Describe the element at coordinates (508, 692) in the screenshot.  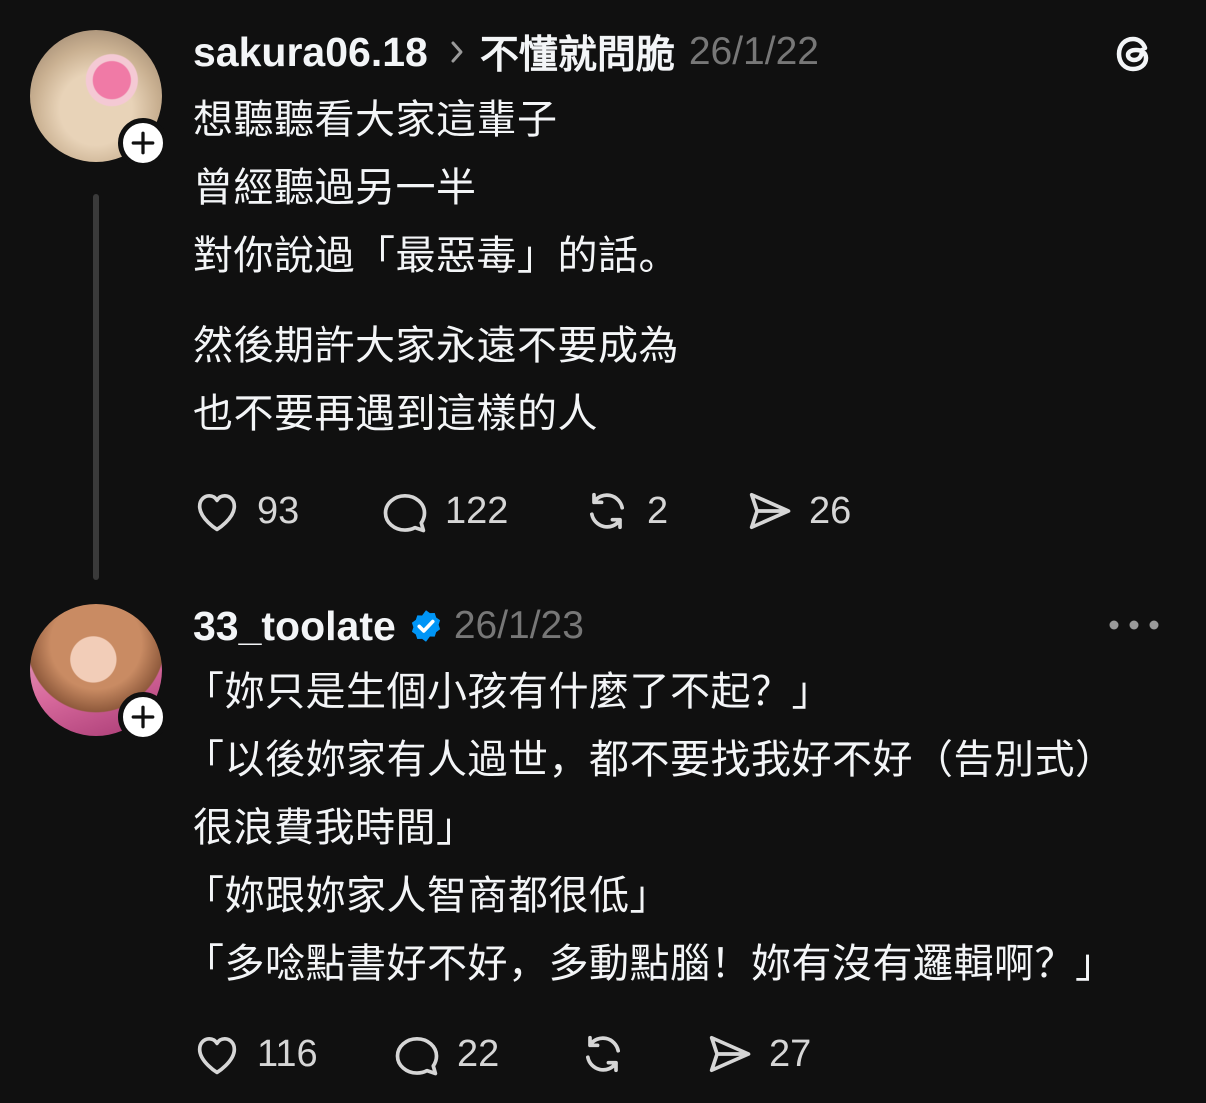
I see `post-text-line: 「妳只是生個小孩有什麼了不起？」` at that location.